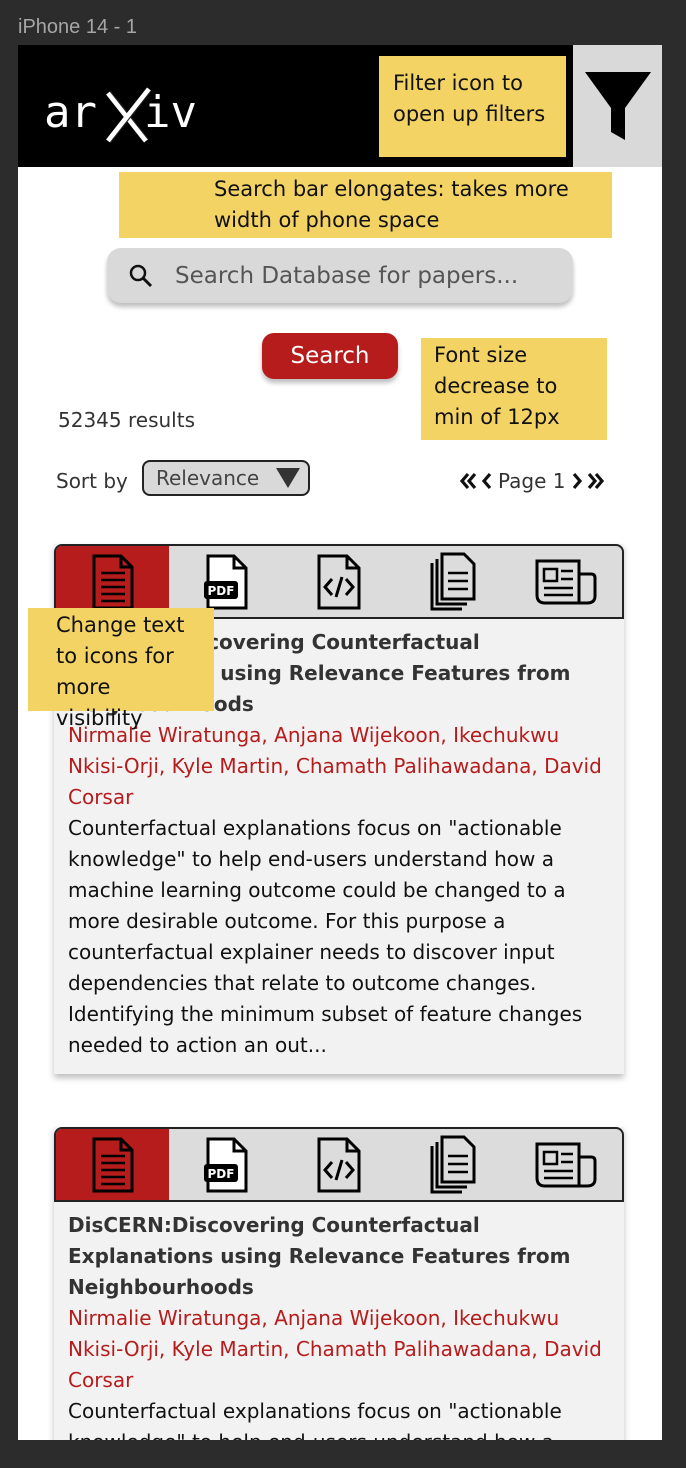 Image resolution: width=686 pixels, height=1468 pixels. I want to click on page-label: Page 1, so click(532, 481).